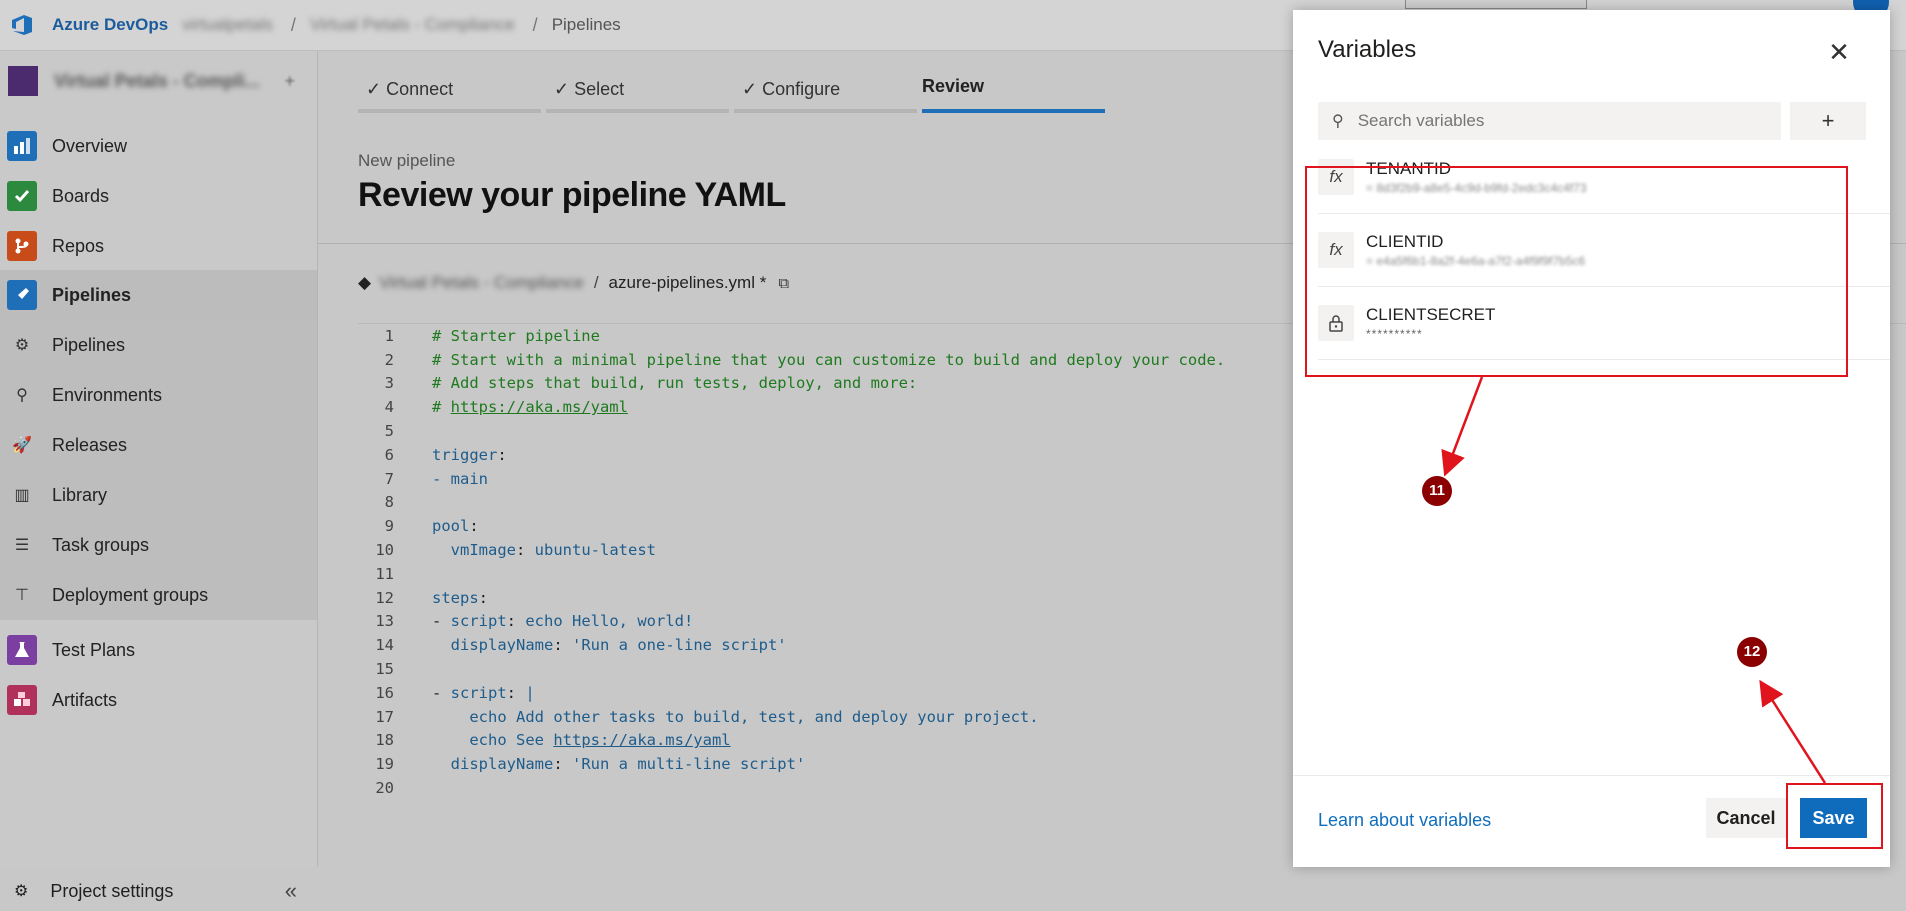  What do you see at coordinates (21, 891) in the screenshot?
I see `gear-icon: ⚙` at bounding box center [21, 891].